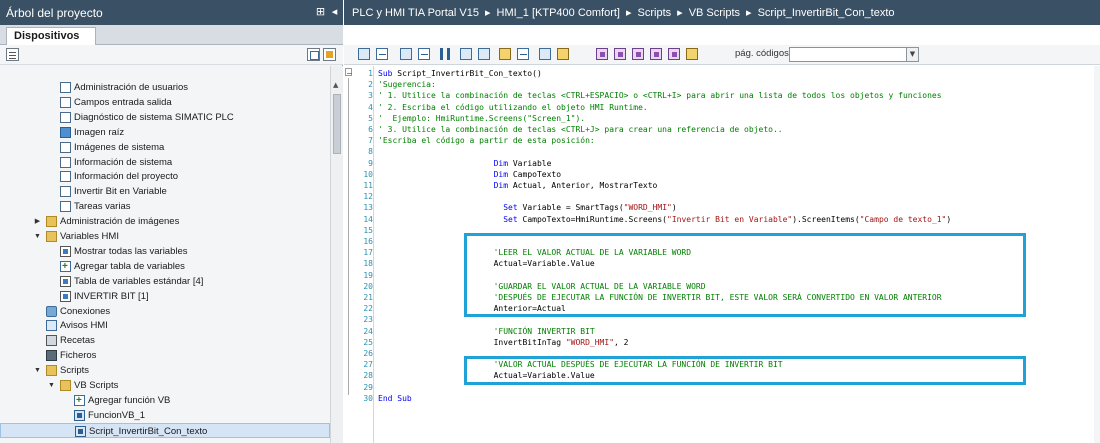 This screenshot has height=443, width=1100. Describe the element at coordinates (329, 54) in the screenshot. I see `tree-options-icon` at that location.